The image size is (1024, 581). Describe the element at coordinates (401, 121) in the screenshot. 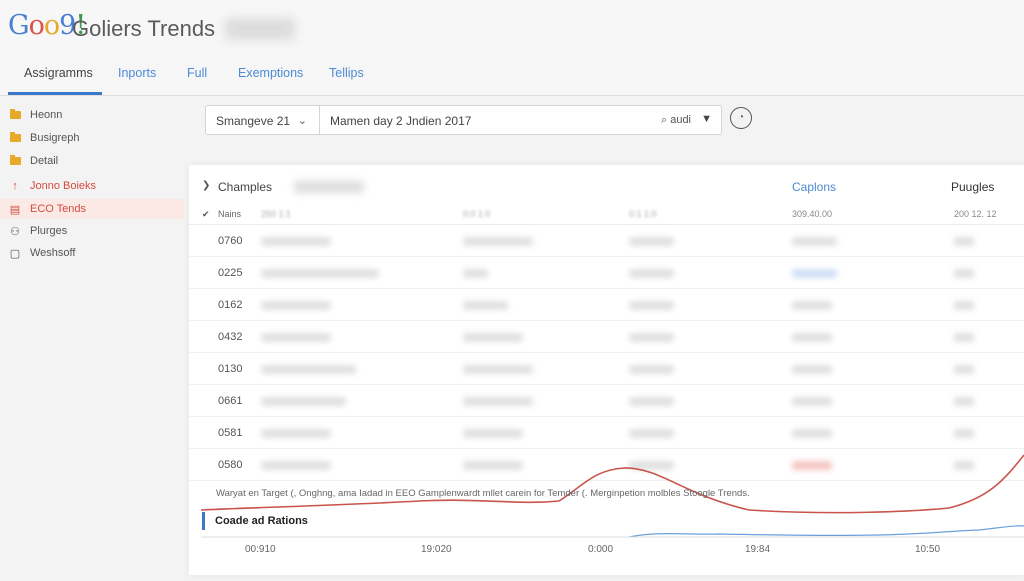

I see `query-input-value: Mamen day 2 Jndien 2017` at that location.